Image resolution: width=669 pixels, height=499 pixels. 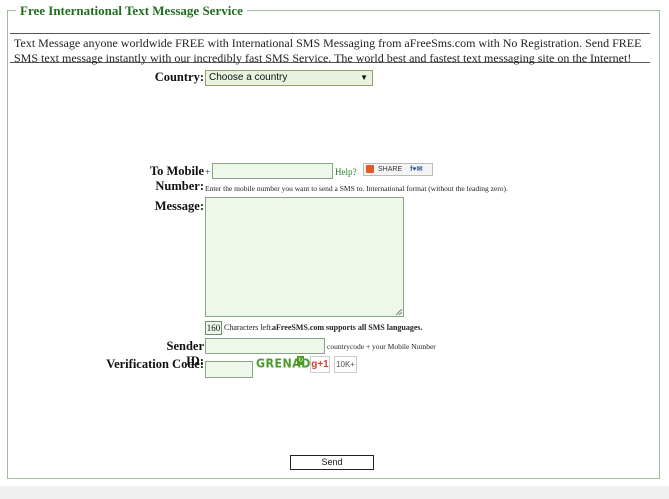 I want to click on social-icons: f♥✉, so click(x=416, y=169).